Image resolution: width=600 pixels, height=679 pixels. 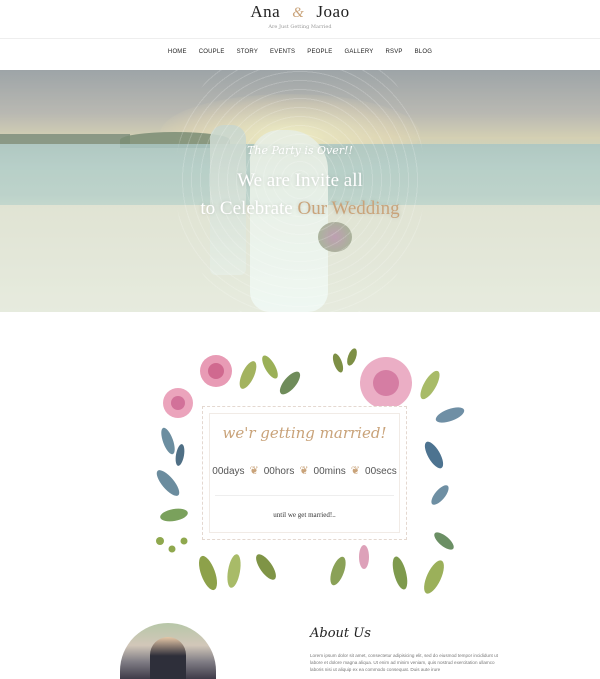 I want to click on countdown-timer: 00days ❦ 00hors ❦ 00mins ❦ 00secs, so click(x=304, y=470).